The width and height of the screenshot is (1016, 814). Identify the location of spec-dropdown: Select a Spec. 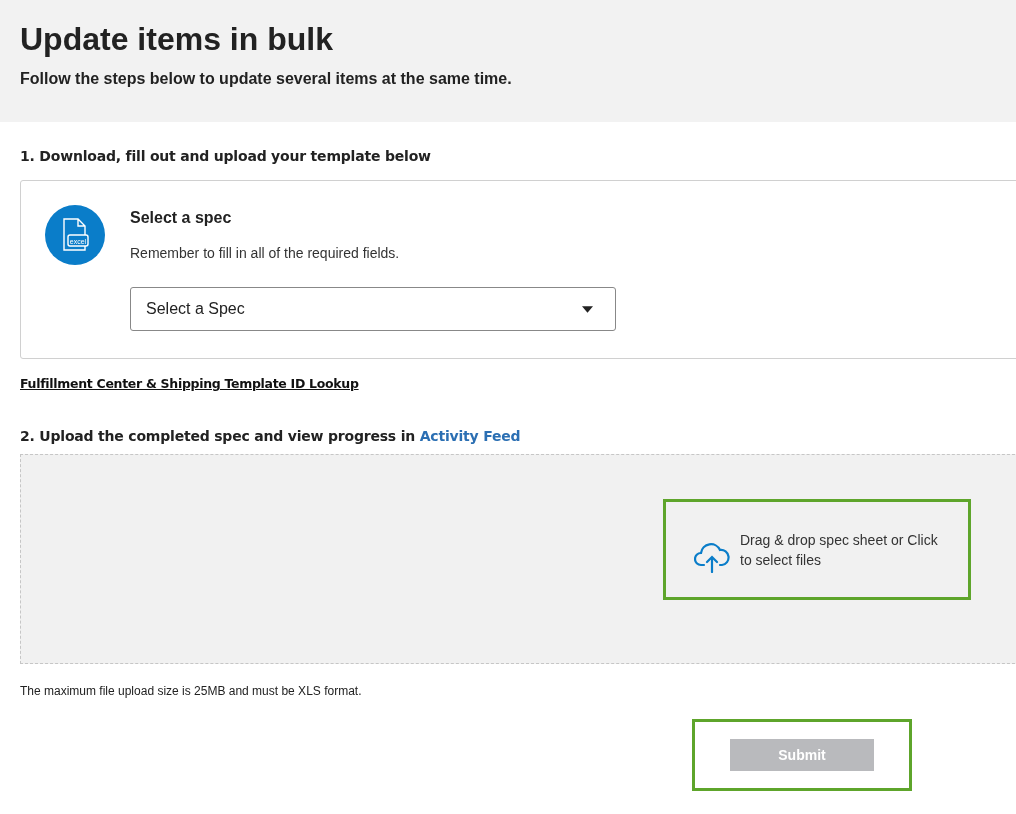
(373, 309).